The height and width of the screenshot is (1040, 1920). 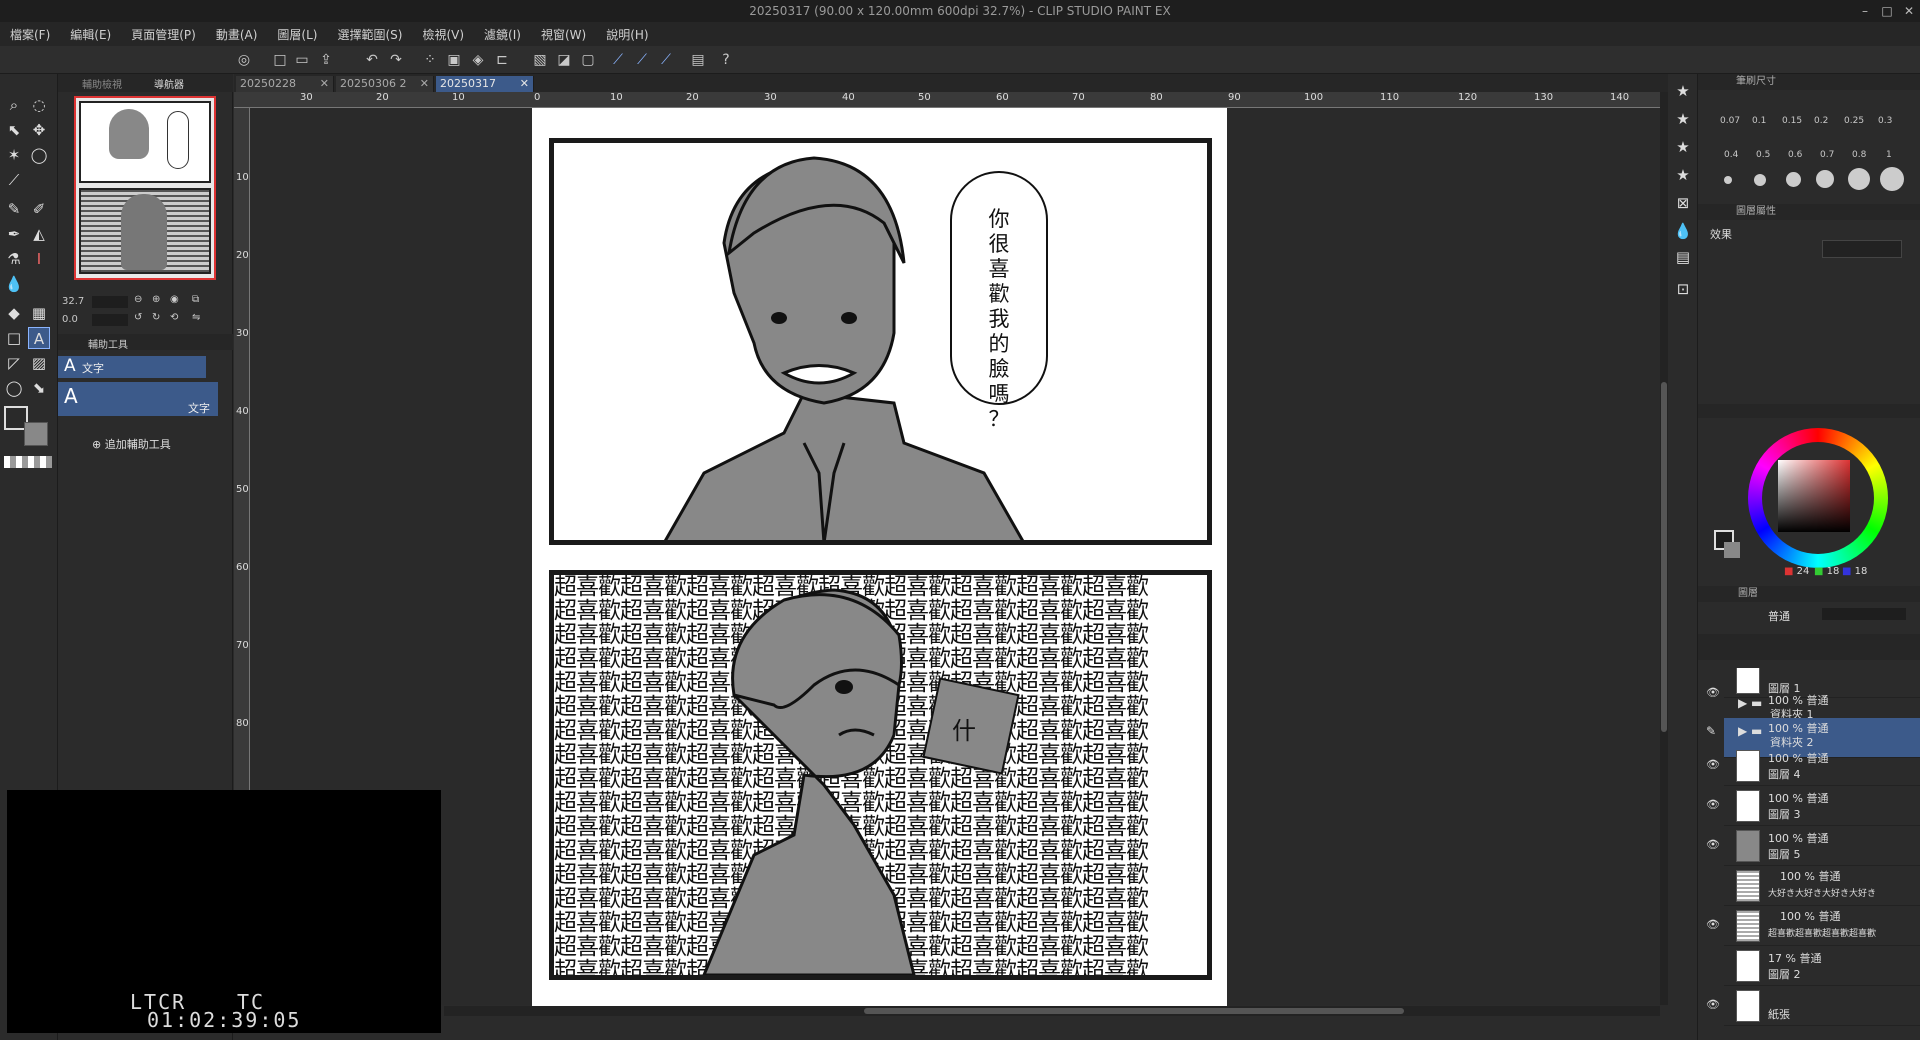 What do you see at coordinates (39, 209) in the screenshot?
I see `pencil-icon: ✐` at bounding box center [39, 209].